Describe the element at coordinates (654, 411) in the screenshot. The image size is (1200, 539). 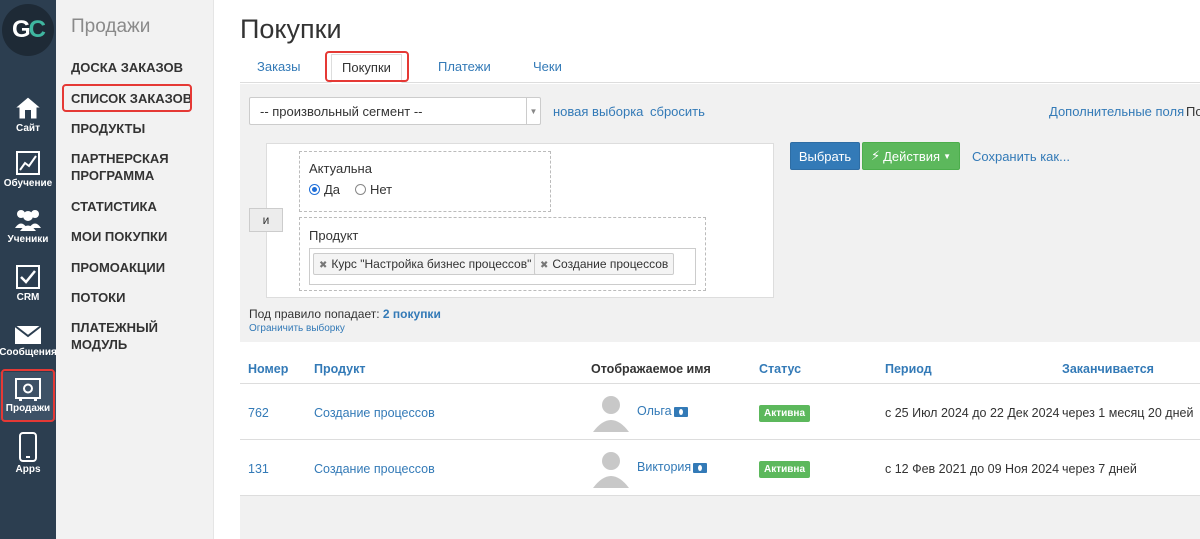
I see `row-user-name: Ольга` at that location.